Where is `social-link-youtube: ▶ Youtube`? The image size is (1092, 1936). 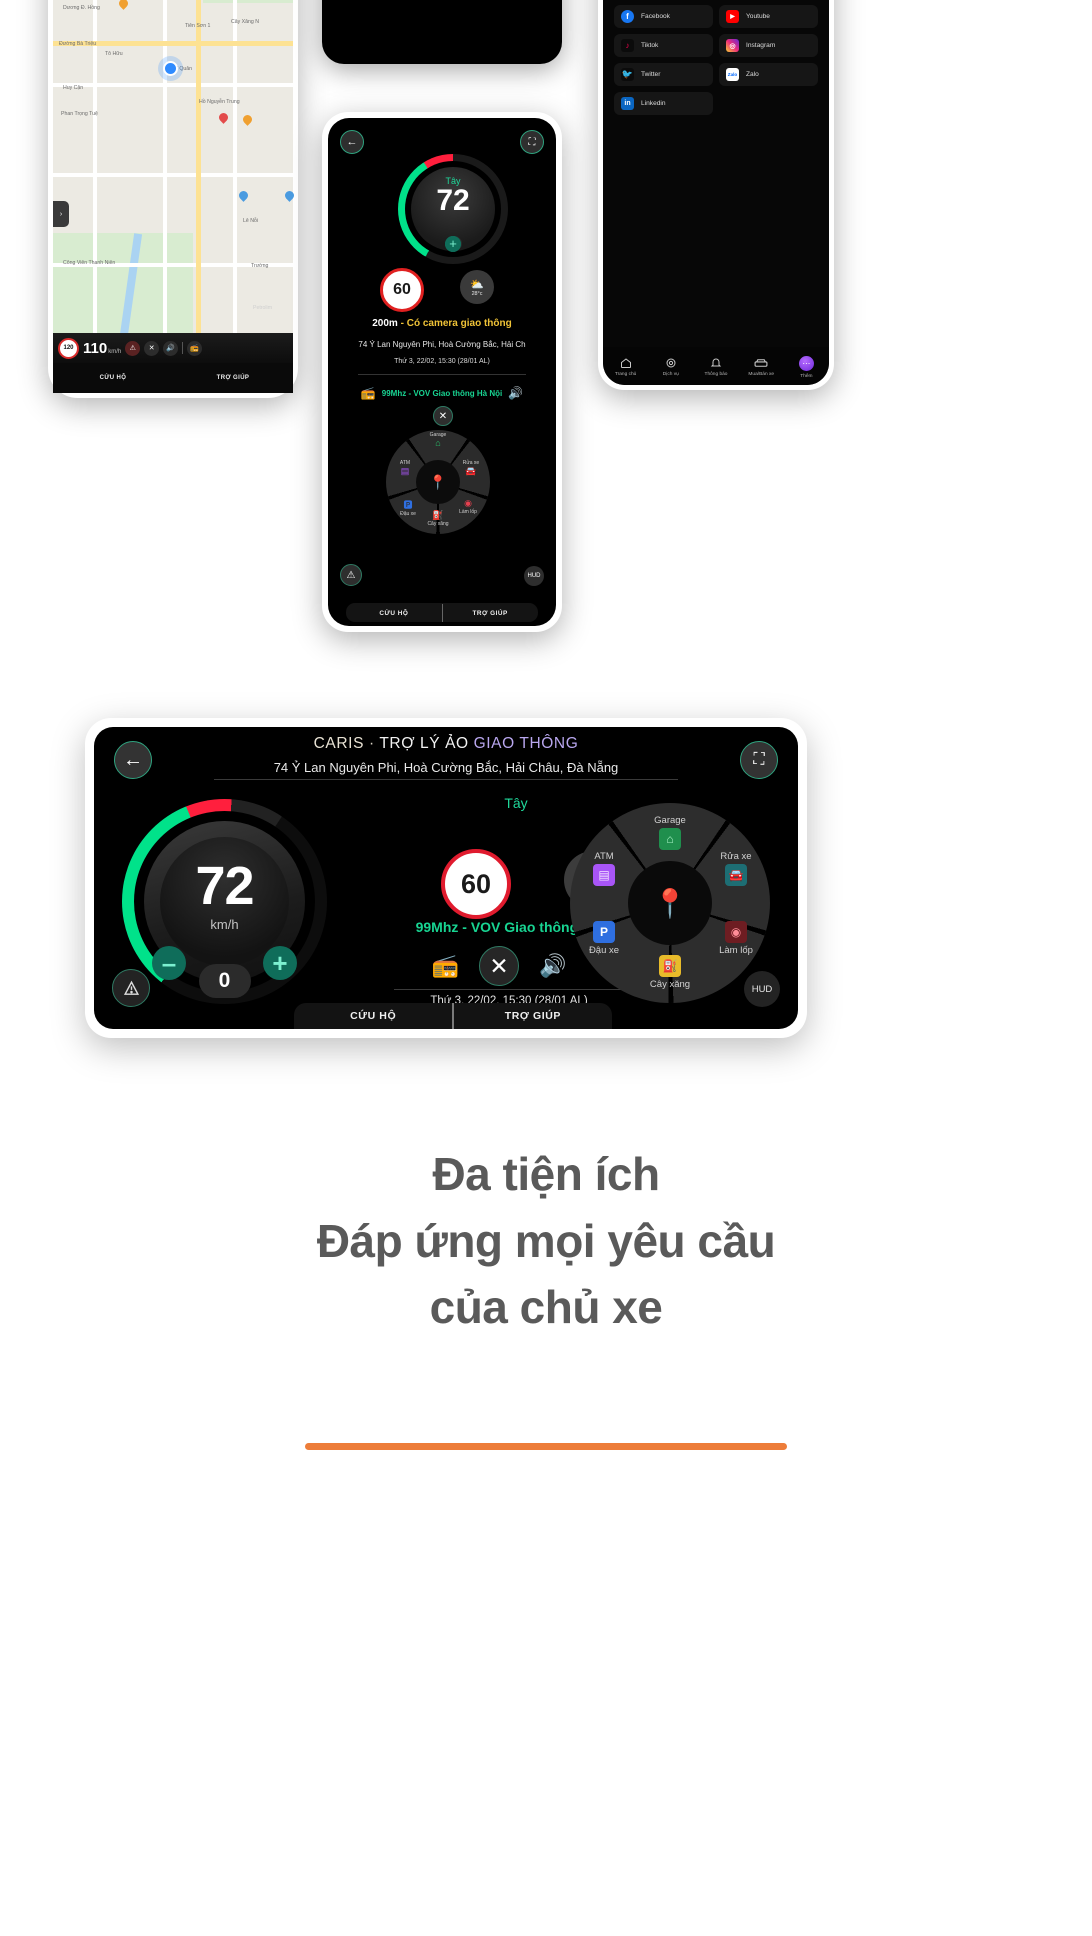
social-link-youtube: ▶ Youtube is located at coordinates (768, 16).